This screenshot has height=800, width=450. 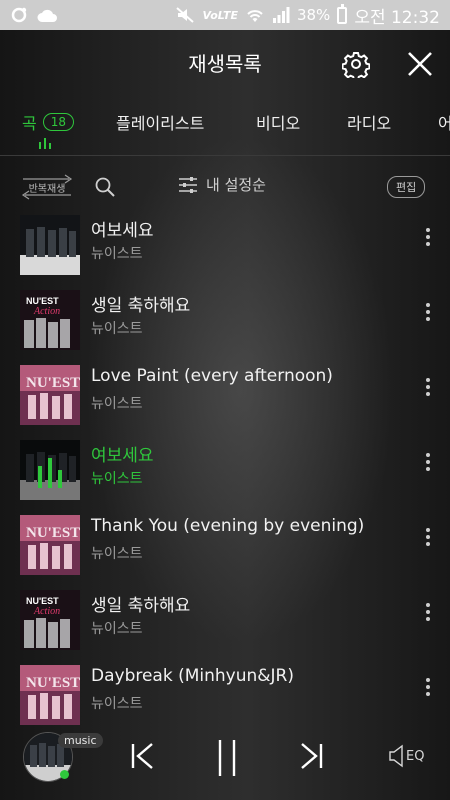 I want to click on sort-button: 내 설정순, so click(x=222, y=184).